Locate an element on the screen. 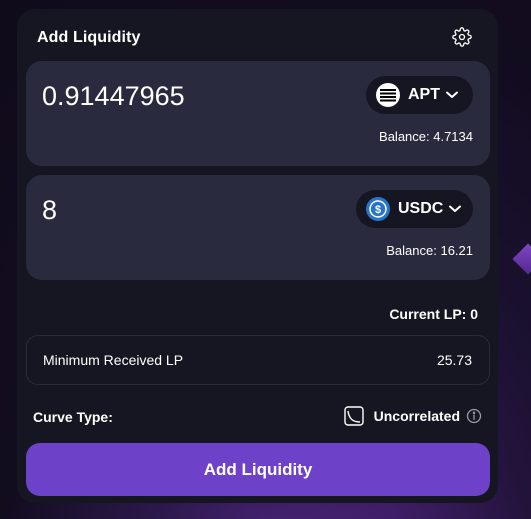 The image size is (531, 519). token-b-amount-input is located at coordinates (192, 210).